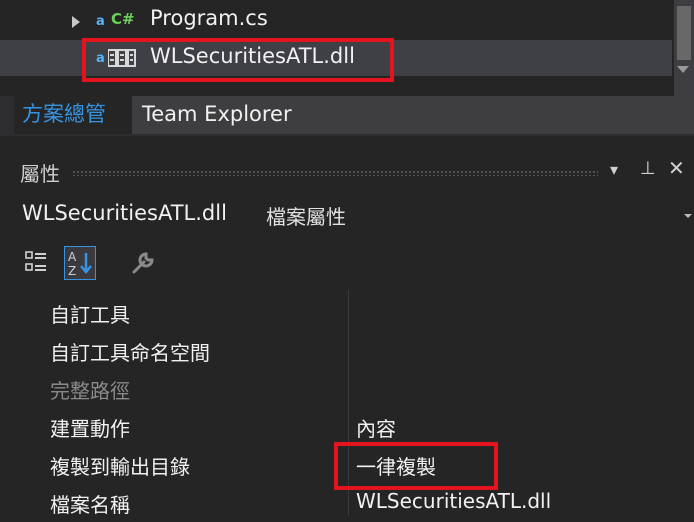  Describe the element at coordinates (335, 173) in the screenshot. I see `header-grip` at that location.